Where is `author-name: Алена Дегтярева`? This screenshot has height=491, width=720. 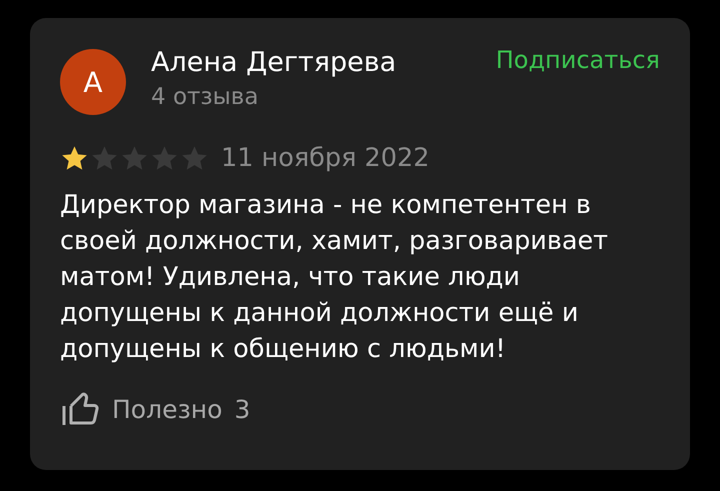 author-name: Алена Дегтярева is located at coordinates (274, 63).